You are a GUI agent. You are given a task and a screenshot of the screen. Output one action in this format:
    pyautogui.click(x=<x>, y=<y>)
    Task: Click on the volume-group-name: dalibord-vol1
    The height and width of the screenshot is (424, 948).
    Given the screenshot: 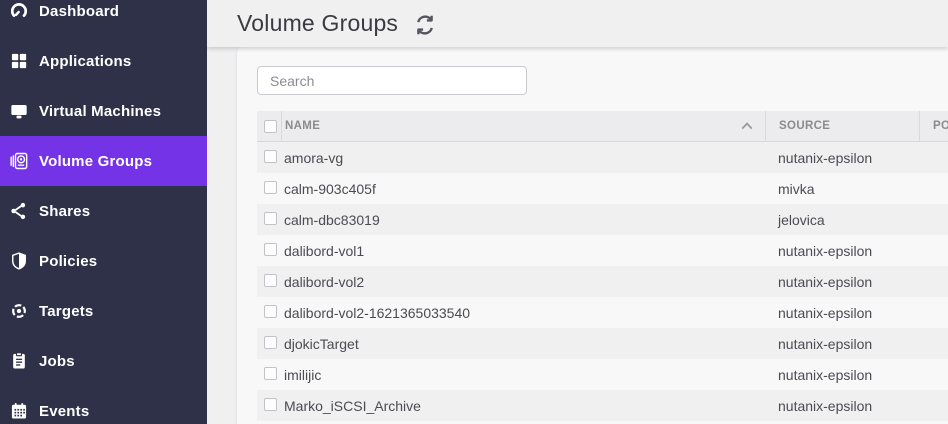 What is the action you would take?
    pyautogui.click(x=324, y=250)
    